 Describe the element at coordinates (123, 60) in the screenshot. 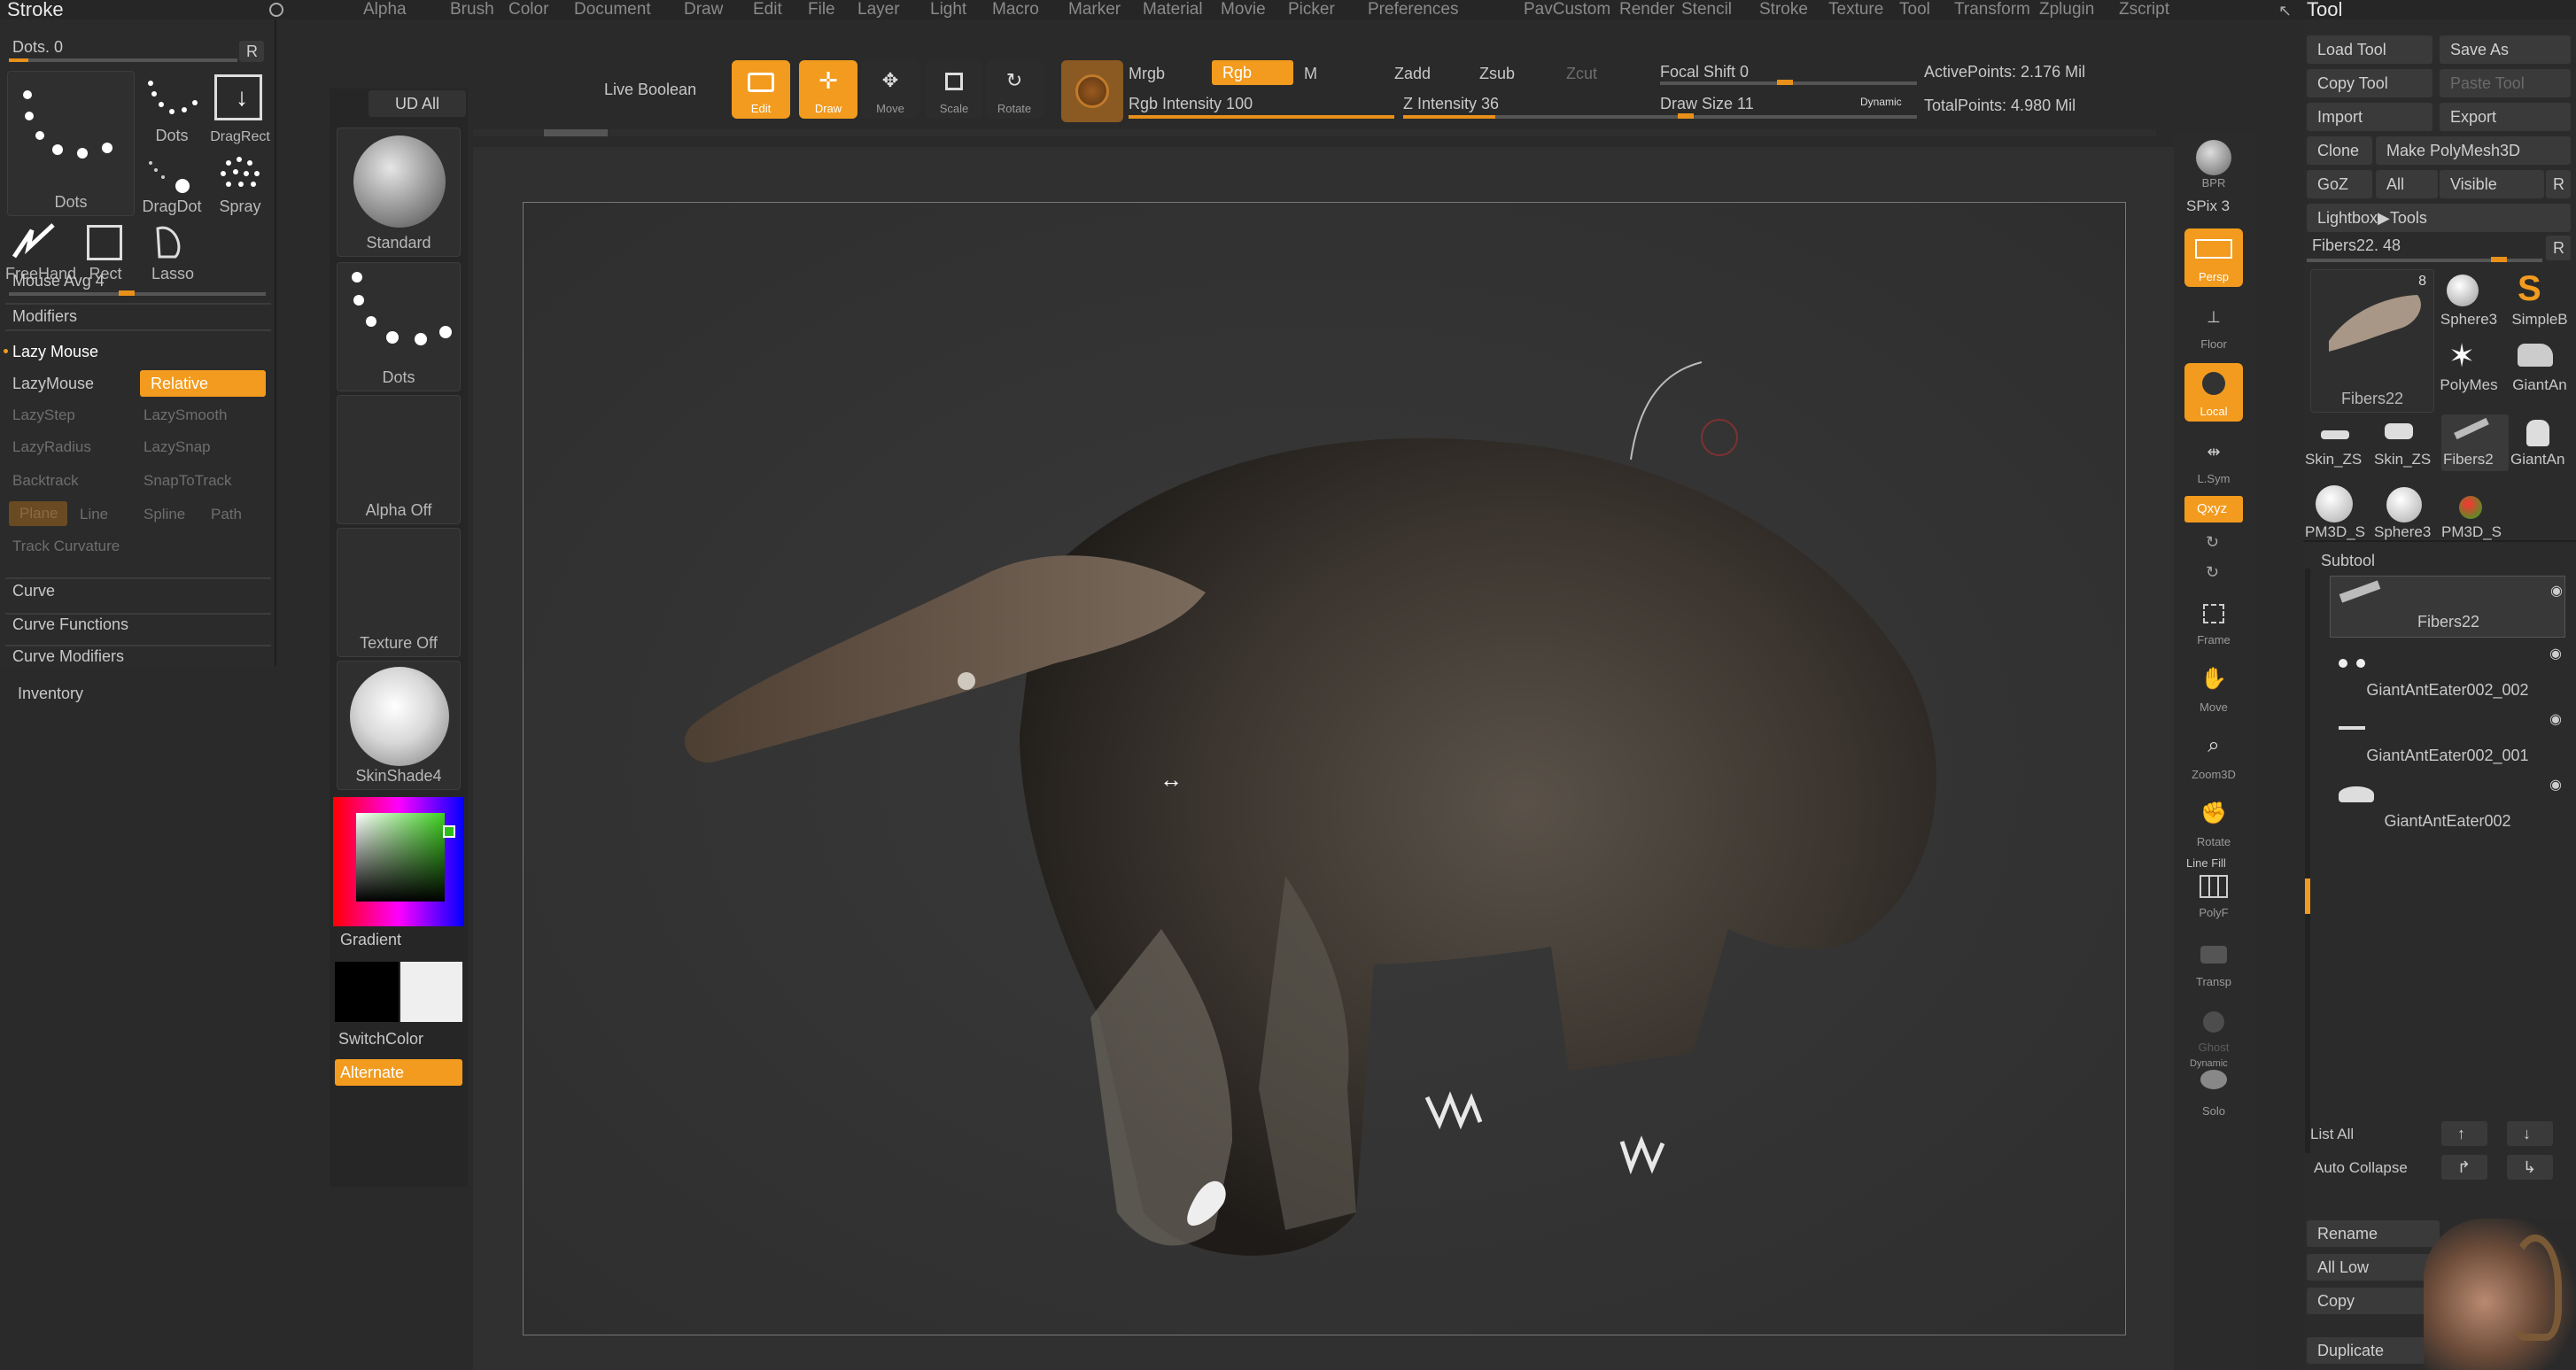

I see `dots-slider` at that location.